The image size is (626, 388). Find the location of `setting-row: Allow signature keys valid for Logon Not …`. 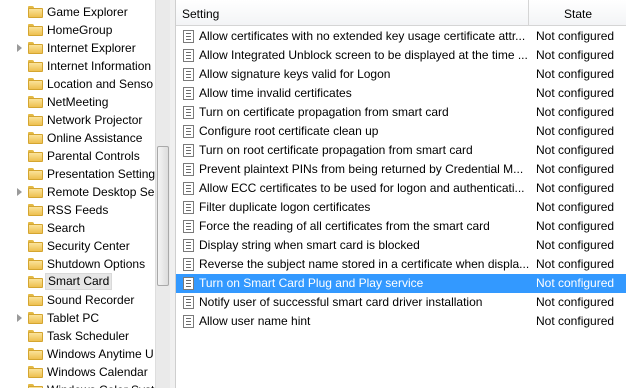

setting-row: Allow signature keys valid for Logon Not … is located at coordinates (401, 74).